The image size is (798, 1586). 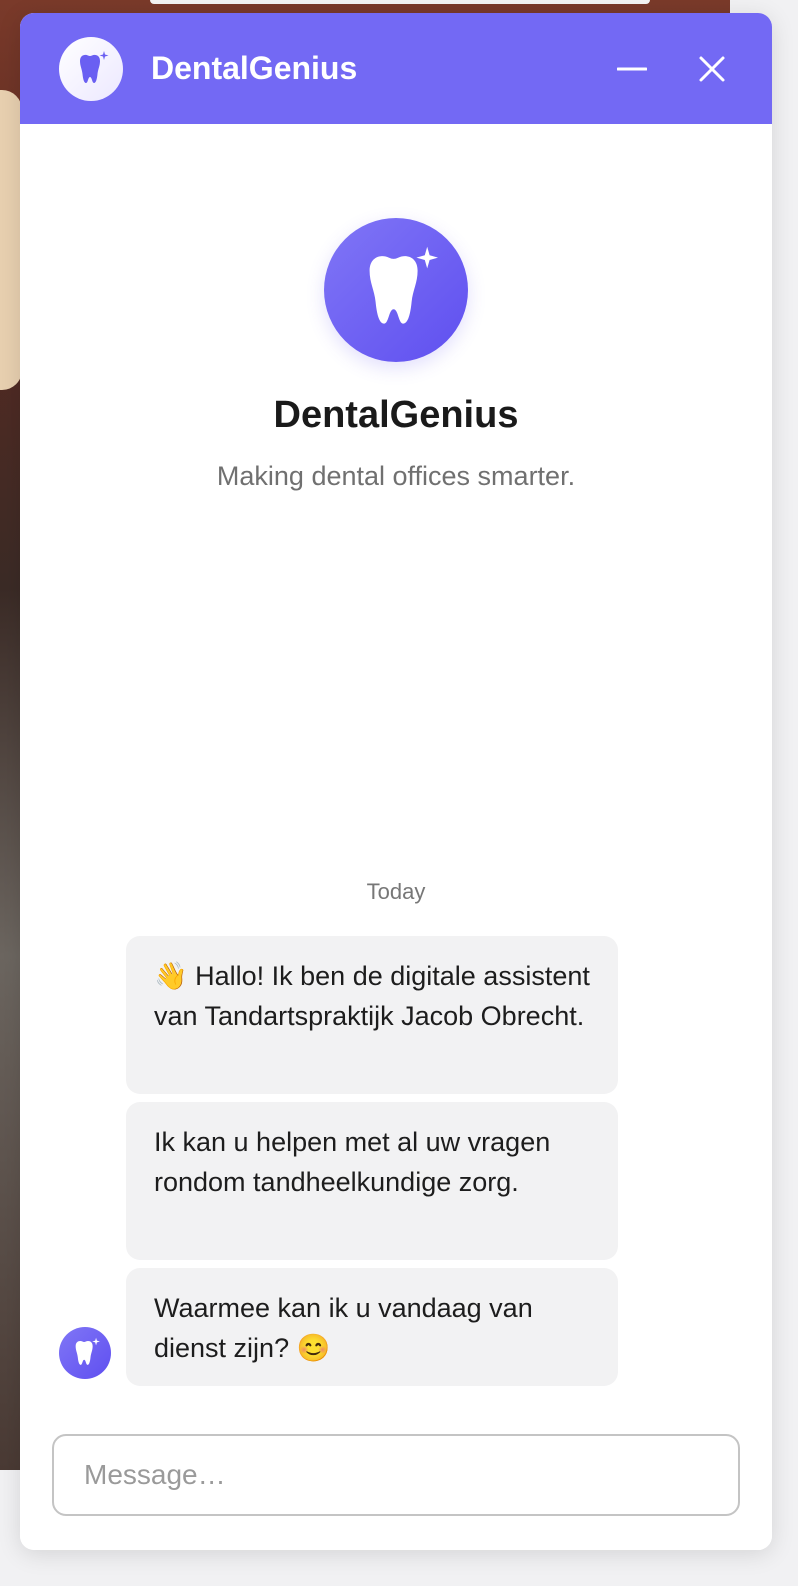 What do you see at coordinates (396, 476) in the screenshot?
I see `intro-subtitle: Making dental offices smarter.` at bounding box center [396, 476].